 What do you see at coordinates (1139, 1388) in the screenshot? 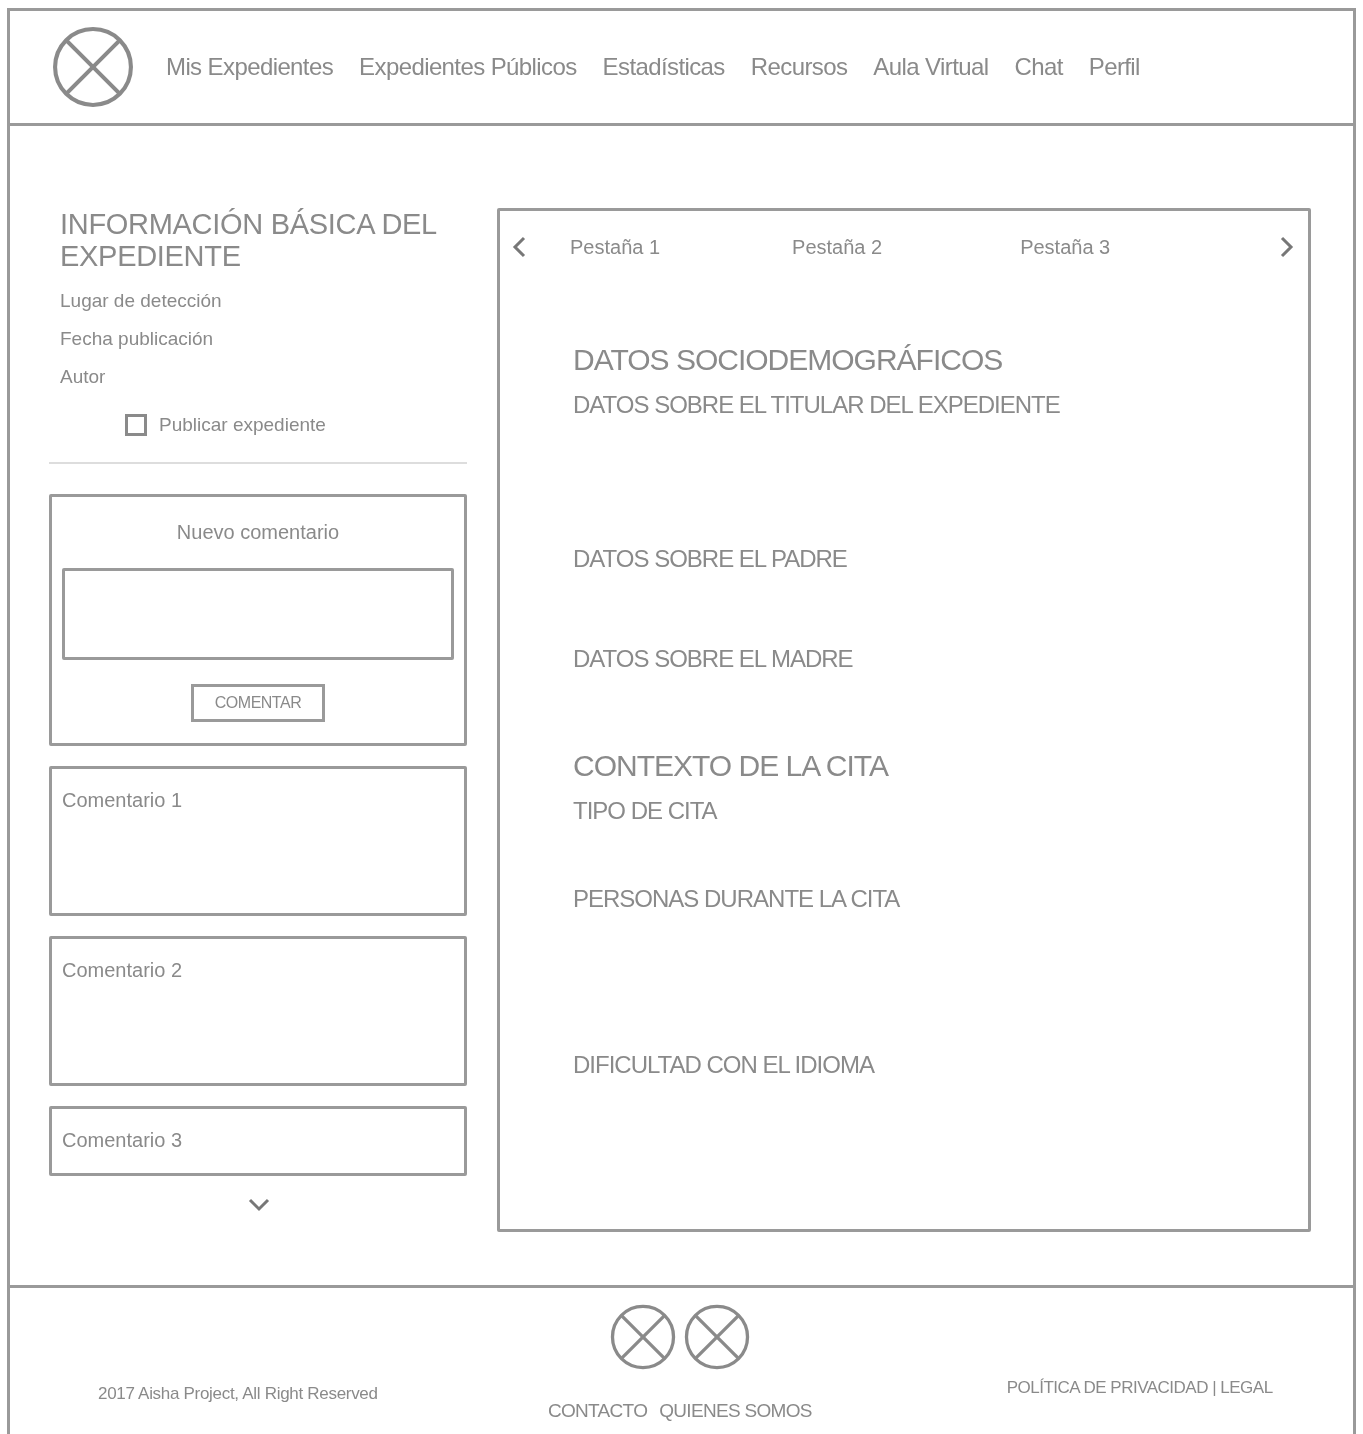
I see `legal-link: POLÍTICA DE PRIVACIDAD | LEGAL` at bounding box center [1139, 1388].